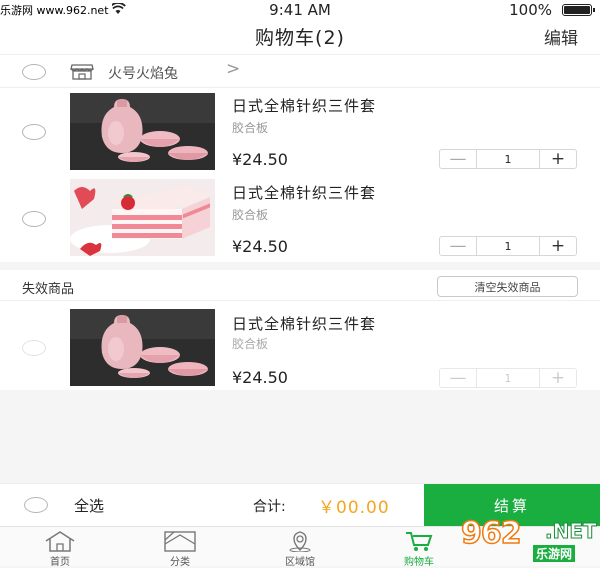 Image resolution: width=600 pixels, height=568 pixels. Describe the element at coordinates (142, 217) in the screenshot. I see `product-image-strawberry-cake` at that location.